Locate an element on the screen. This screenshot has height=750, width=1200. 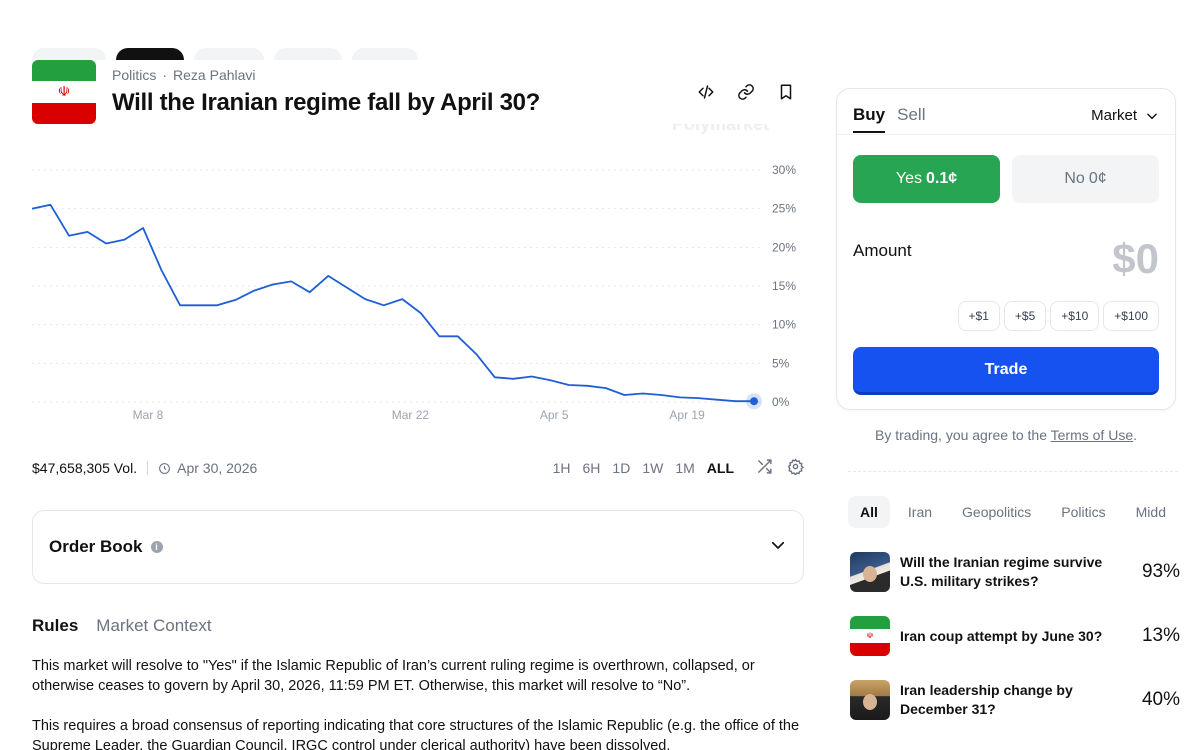
related-market-percent: 13% is located at coordinates (1160, 635).